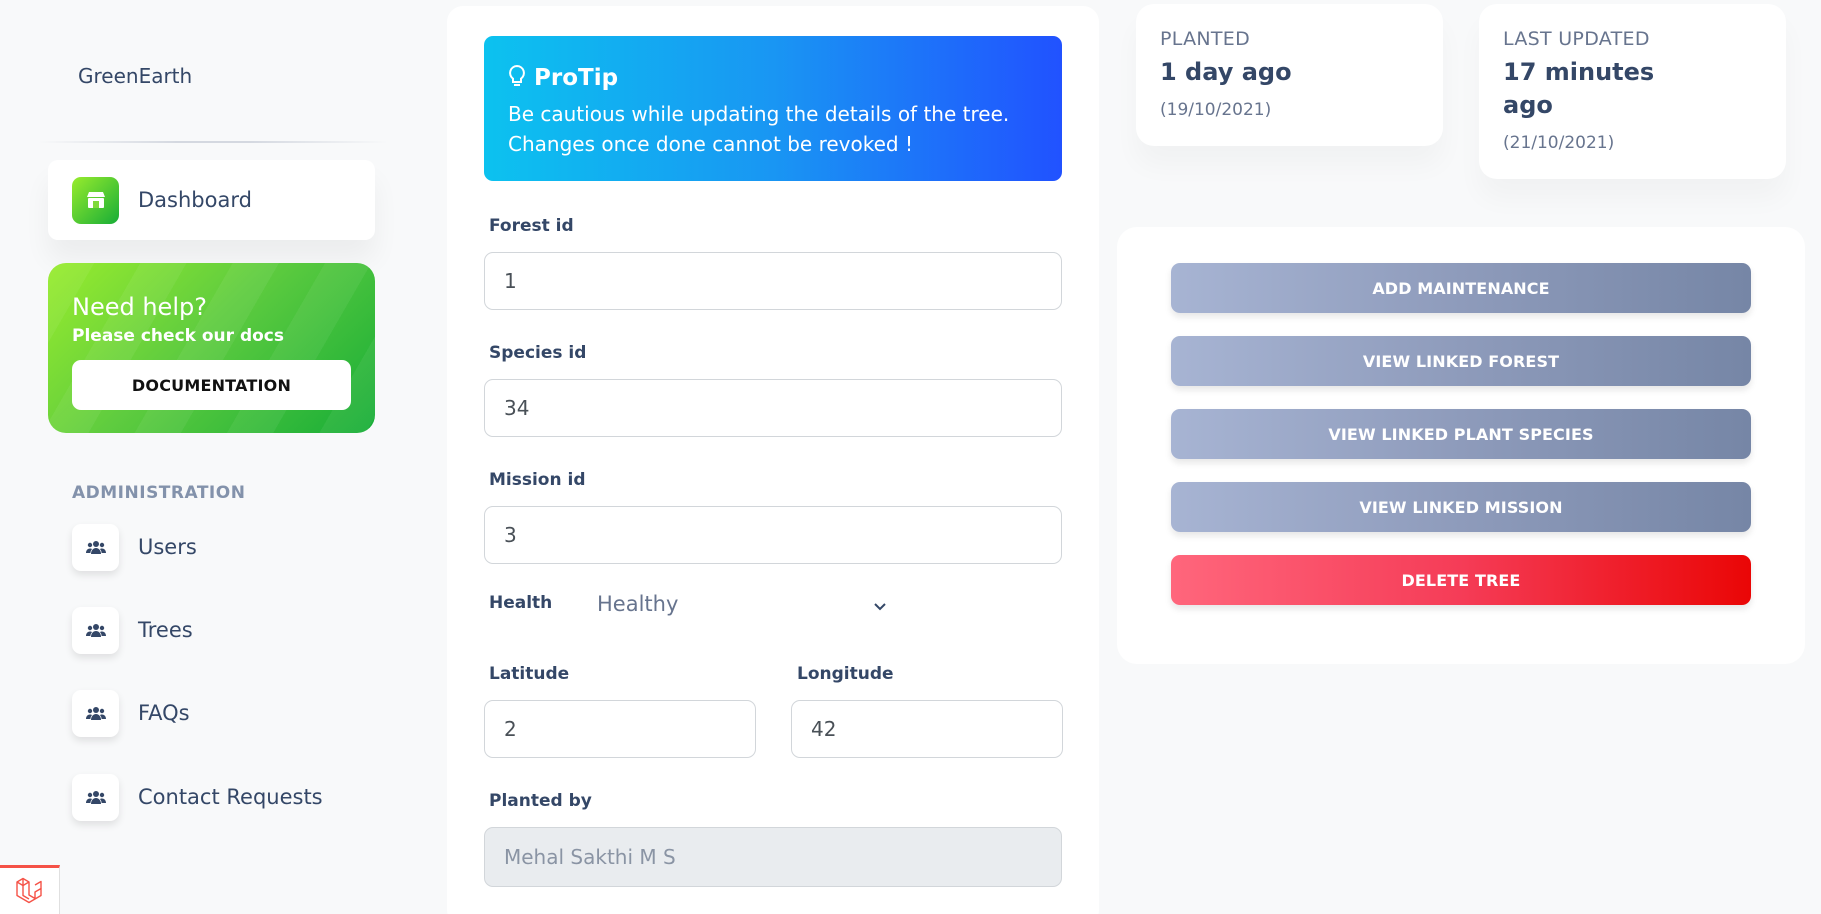  I want to click on species-id-label: Species id, so click(538, 353).